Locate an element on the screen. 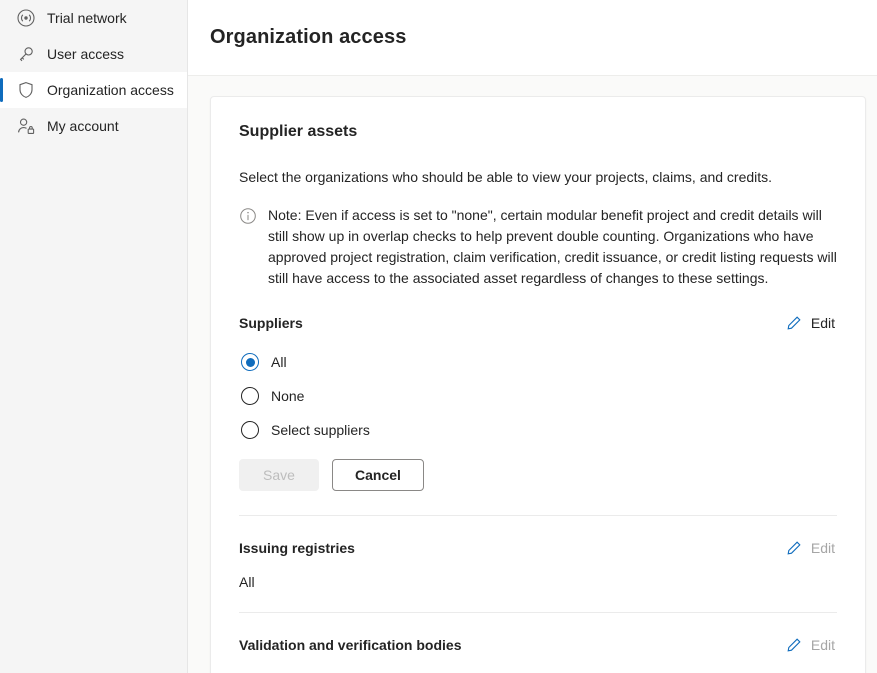 This screenshot has width=877, height=673. shield-icon is located at coordinates (26, 90).